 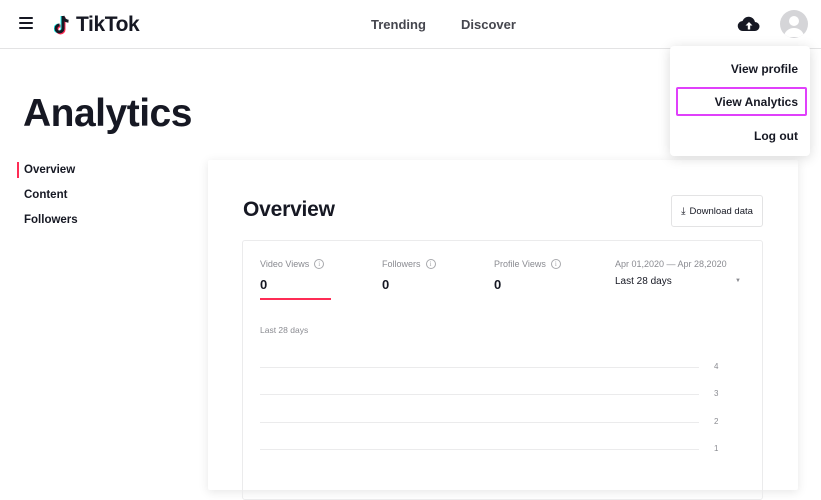 I want to click on sidenav-item-content: Content, so click(x=47, y=199).